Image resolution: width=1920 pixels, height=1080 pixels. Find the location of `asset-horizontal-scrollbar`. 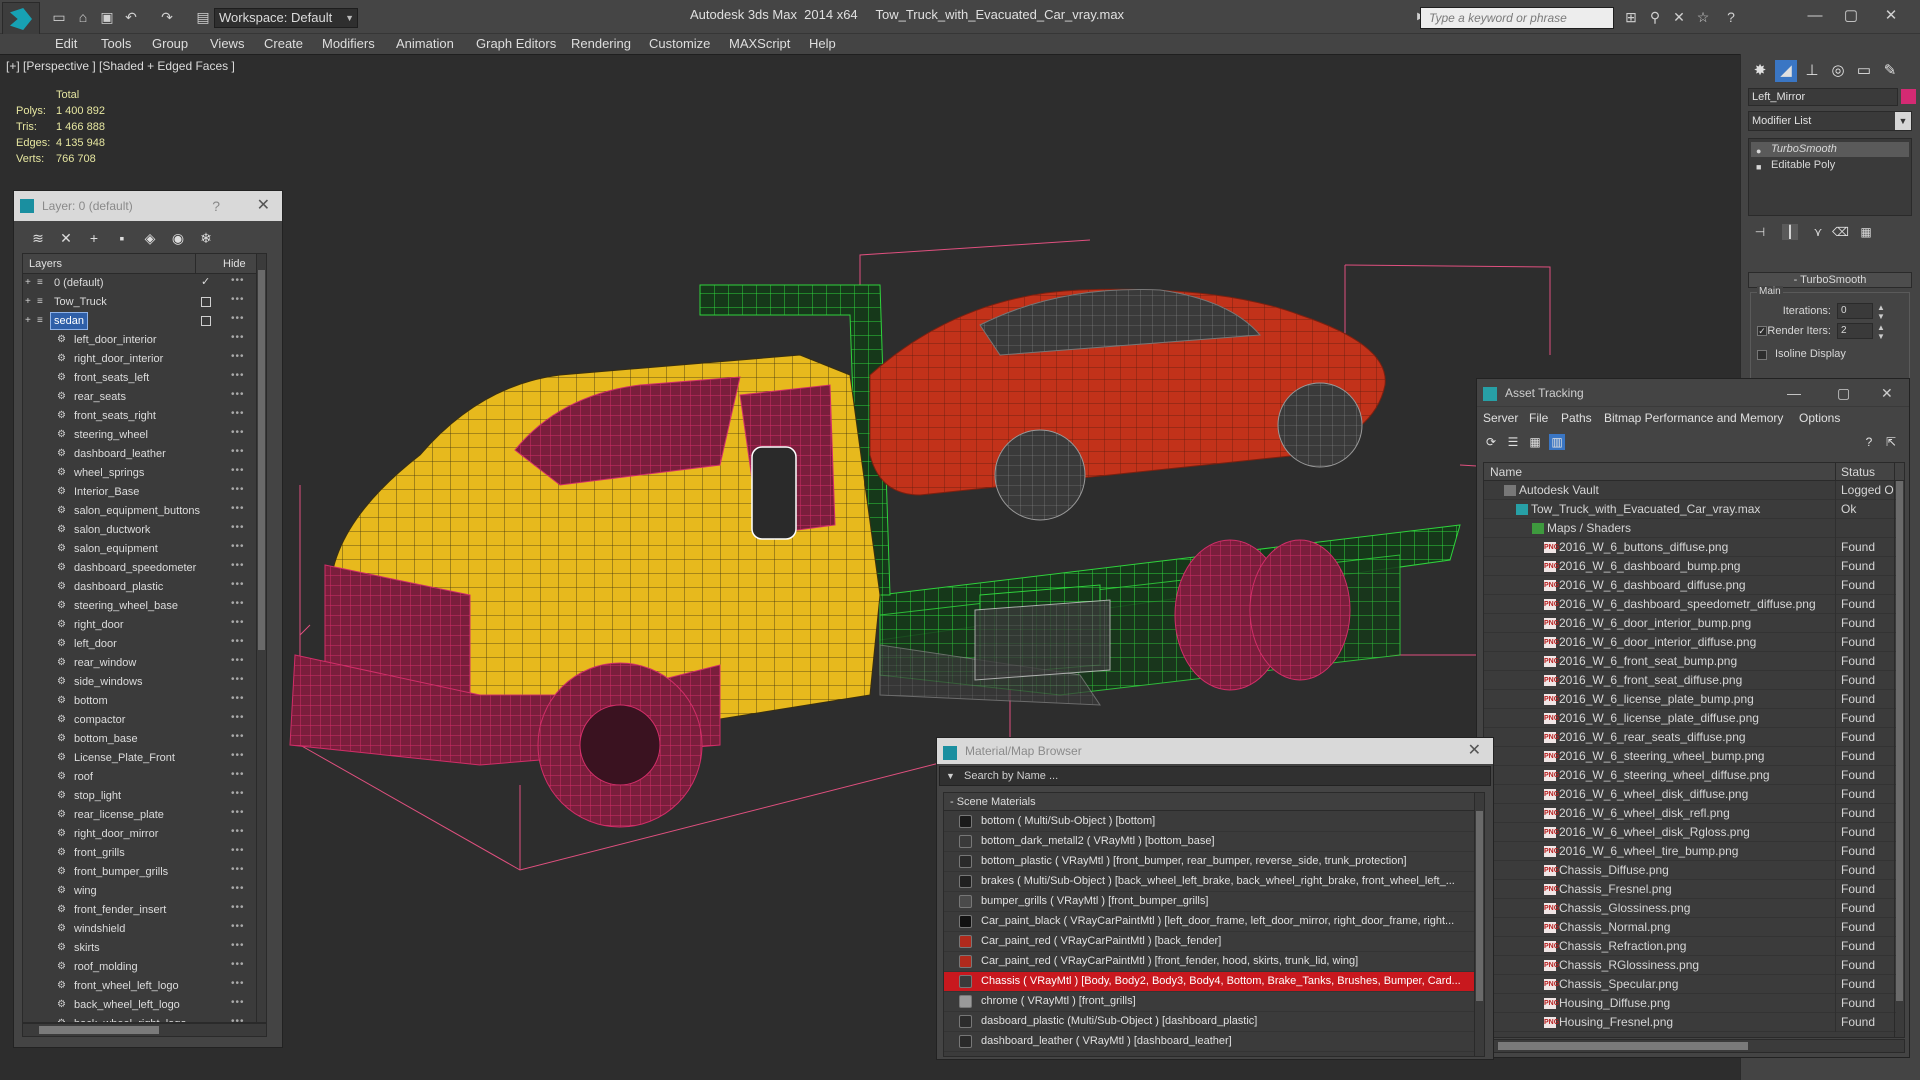

asset-horizontal-scrollbar is located at coordinates (1694, 1046).